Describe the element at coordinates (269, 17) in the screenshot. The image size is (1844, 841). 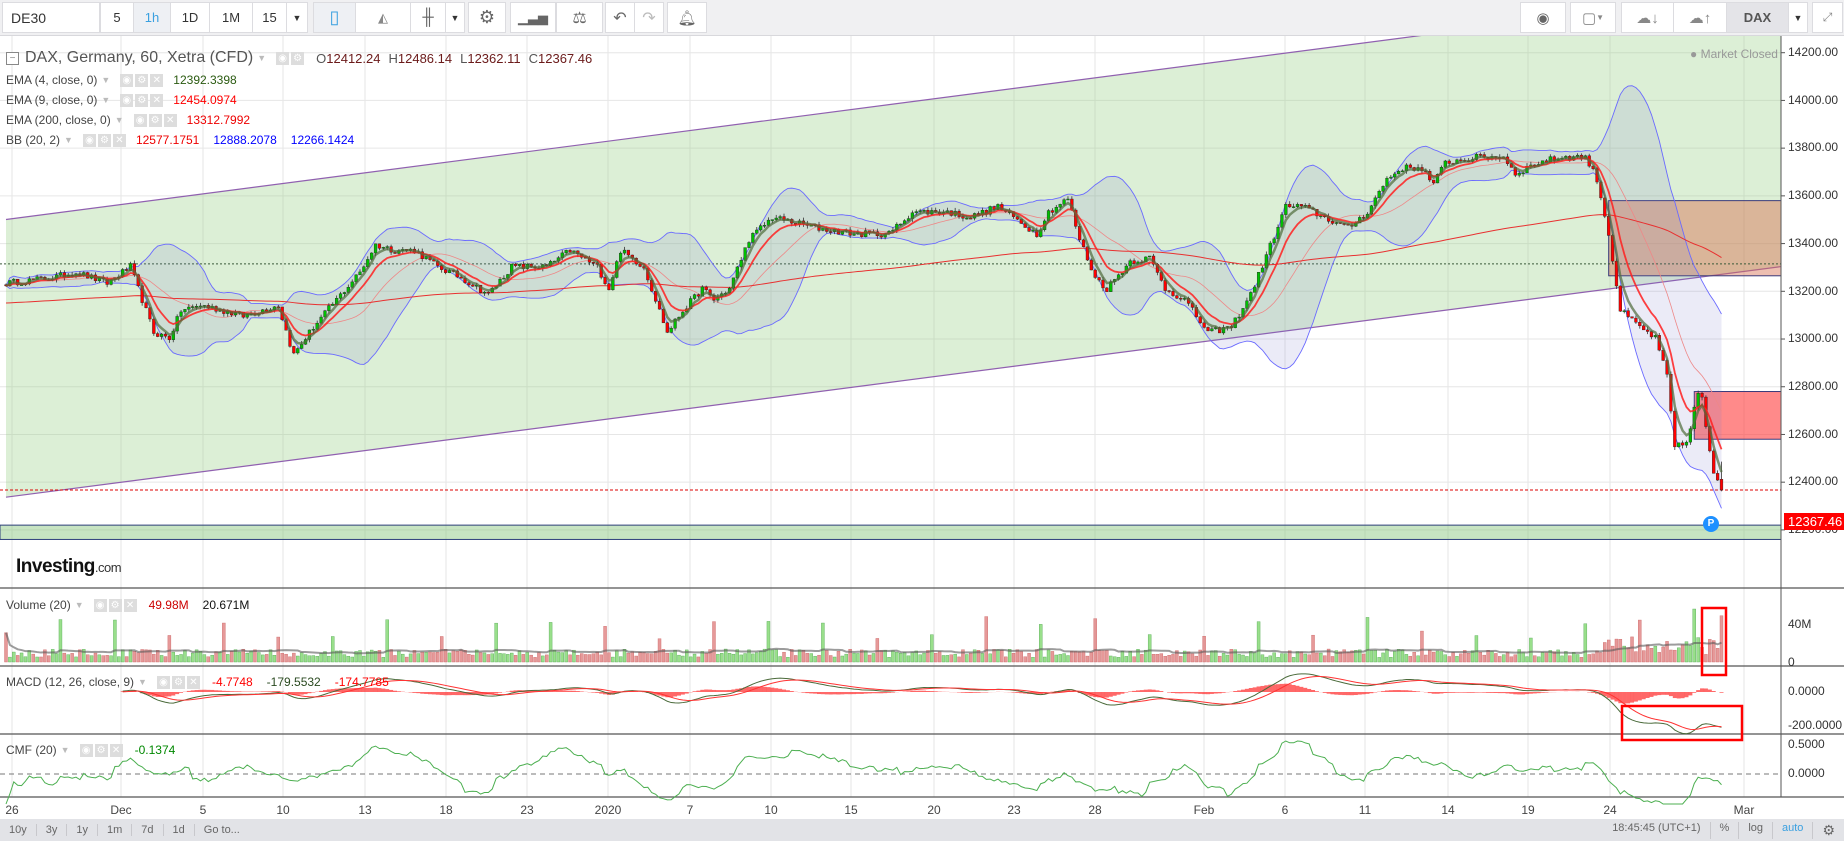
I see `interval-15: 15` at that location.